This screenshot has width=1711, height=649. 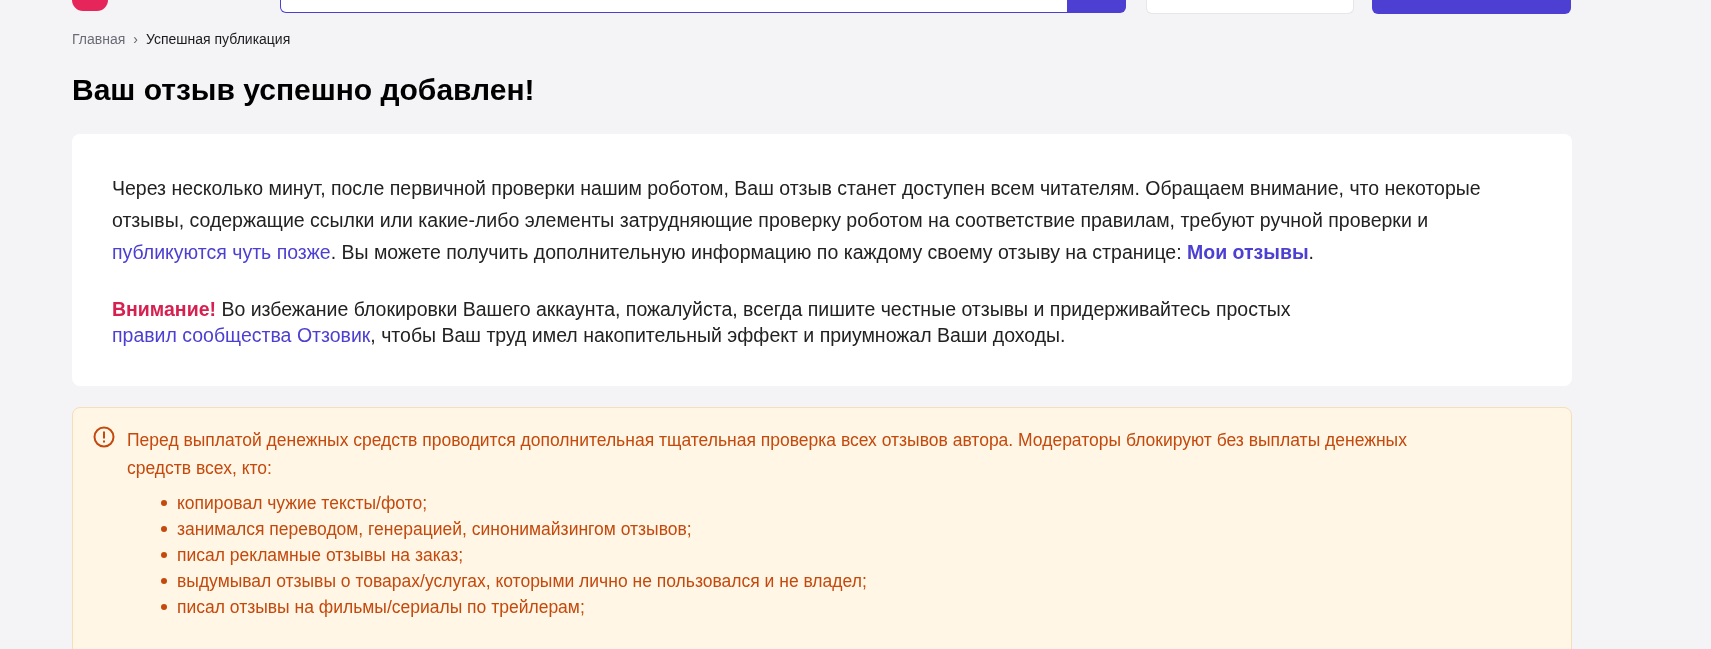 I want to click on list-item: писал рекламные отзывы на заказ;, so click(x=320, y=555).